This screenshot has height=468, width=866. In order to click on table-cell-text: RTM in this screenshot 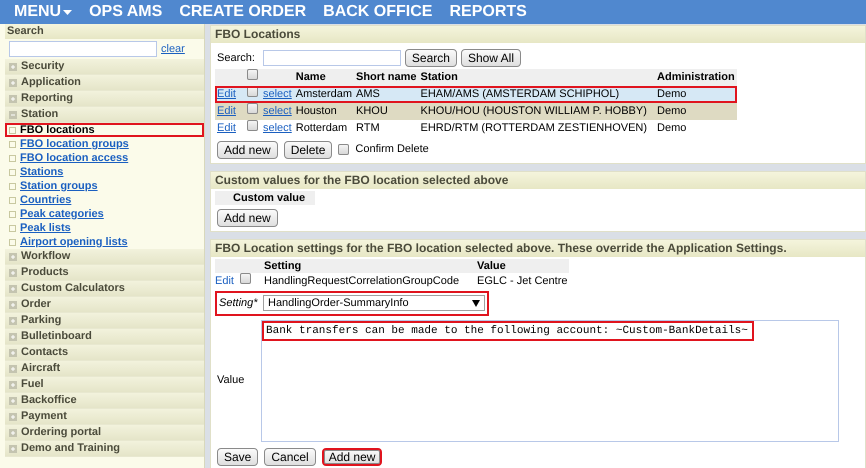, I will do `click(368, 128)`.